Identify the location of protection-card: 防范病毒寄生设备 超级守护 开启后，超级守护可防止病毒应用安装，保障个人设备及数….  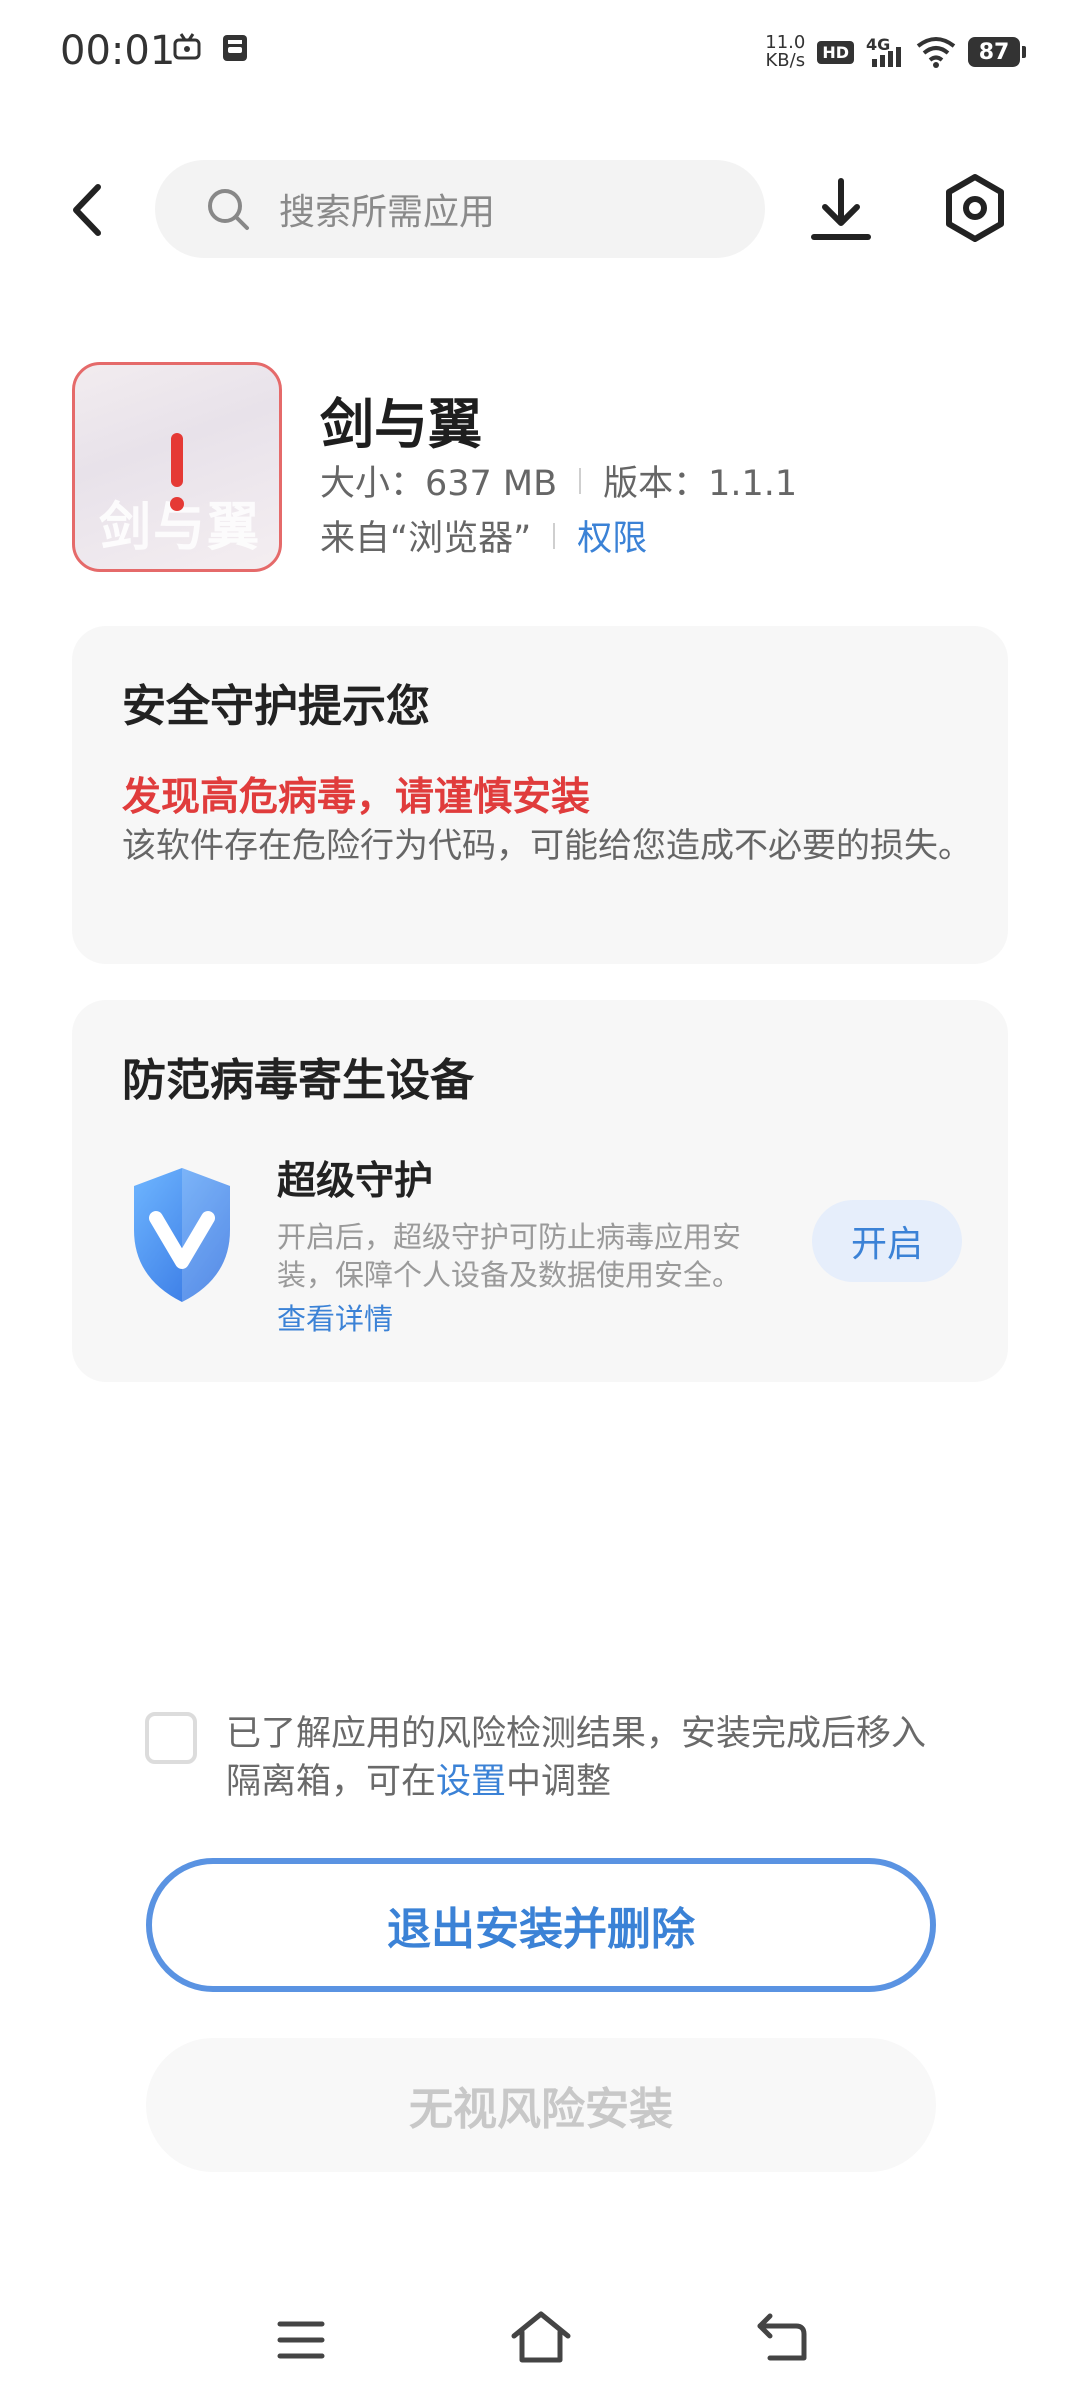
(540, 1191).